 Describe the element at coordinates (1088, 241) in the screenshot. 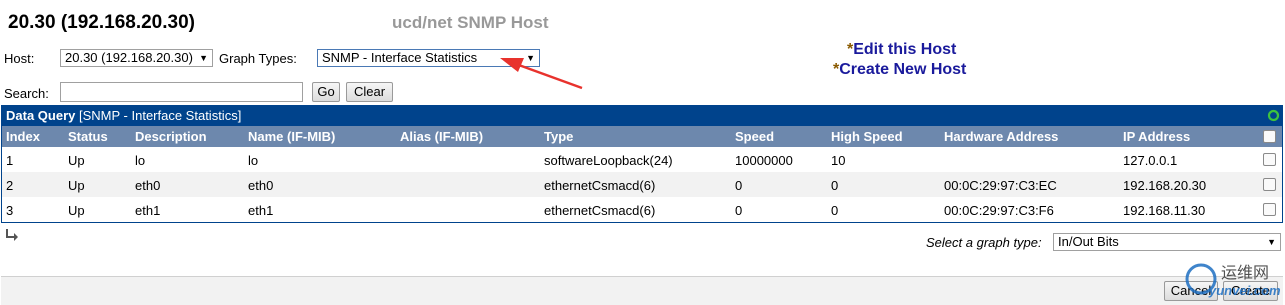

I see `graph-type-select-value: In/Out Bits` at that location.